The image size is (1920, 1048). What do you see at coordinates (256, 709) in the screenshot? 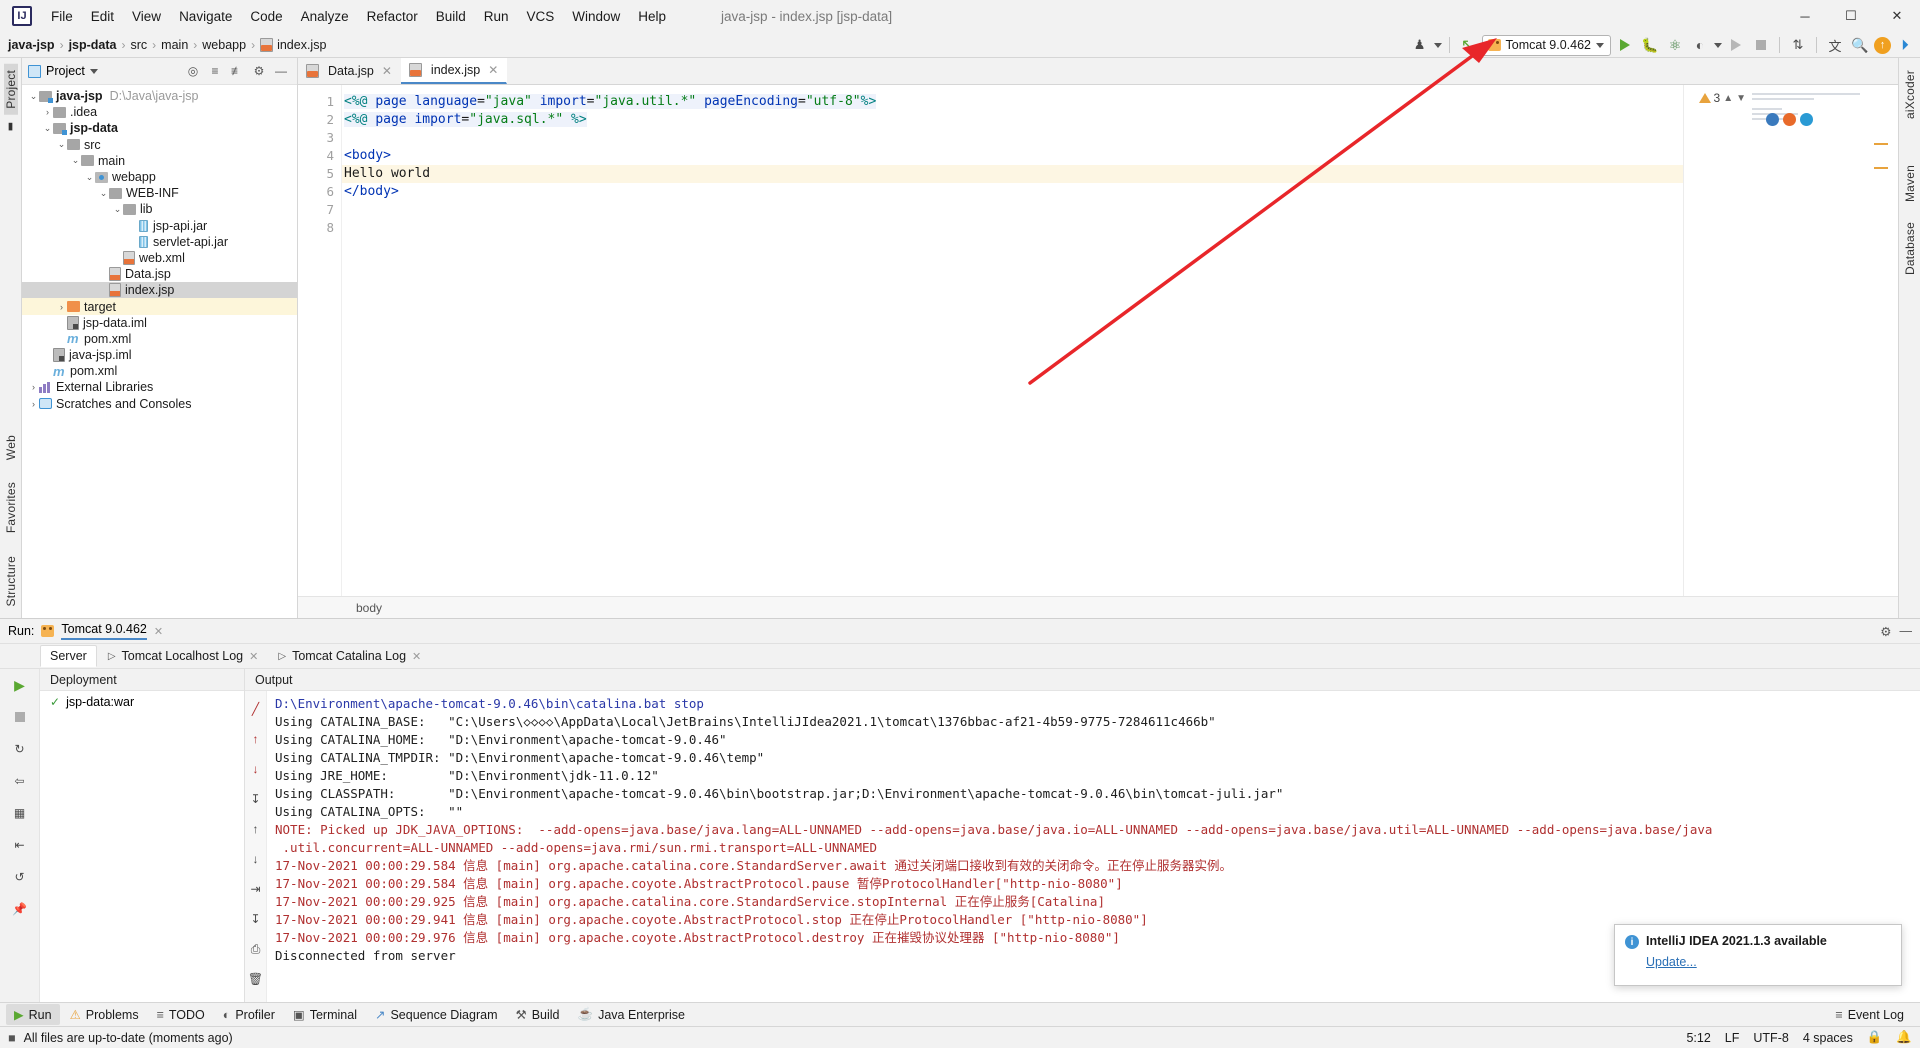
I see `soft-wrap-icon: ╱` at bounding box center [256, 709].